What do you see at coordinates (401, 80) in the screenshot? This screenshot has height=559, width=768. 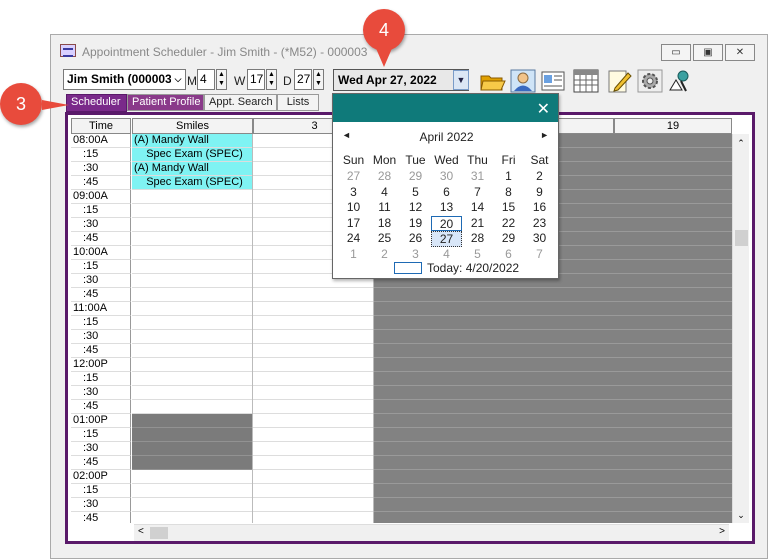 I see `date-picker-field: Wed Apr 27, 2022` at bounding box center [401, 80].